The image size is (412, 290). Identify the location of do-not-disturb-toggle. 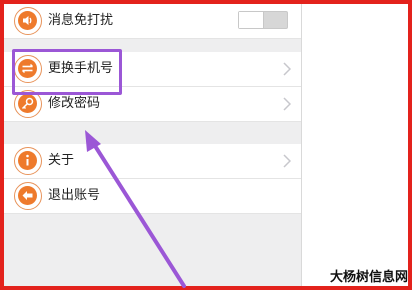
(263, 20).